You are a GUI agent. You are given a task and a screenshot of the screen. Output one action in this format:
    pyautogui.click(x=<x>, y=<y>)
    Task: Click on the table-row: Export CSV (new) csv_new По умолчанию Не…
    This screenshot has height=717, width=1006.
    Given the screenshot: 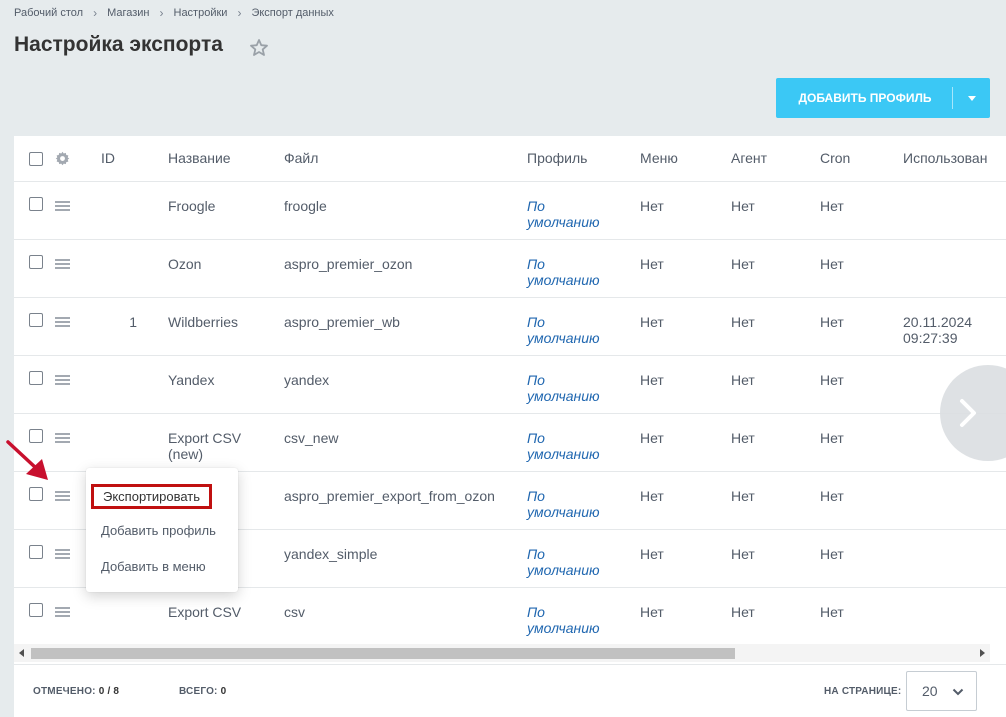 What is the action you would take?
    pyautogui.click(x=510, y=443)
    